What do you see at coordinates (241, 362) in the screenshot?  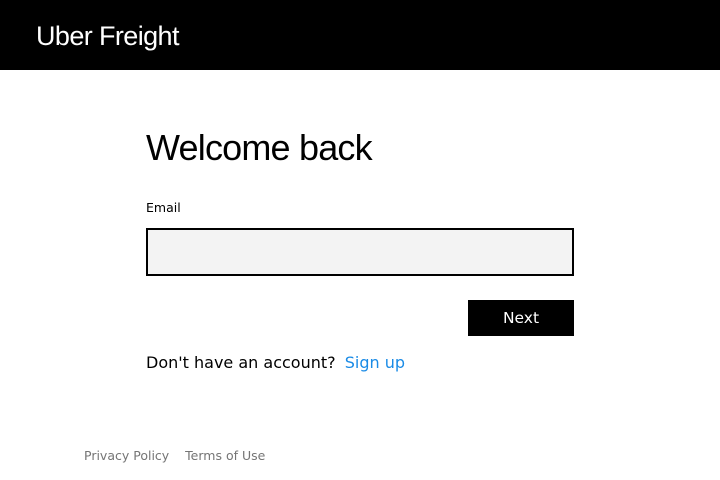 I see `no-account-text: Don't have an account?` at bounding box center [241, 362].